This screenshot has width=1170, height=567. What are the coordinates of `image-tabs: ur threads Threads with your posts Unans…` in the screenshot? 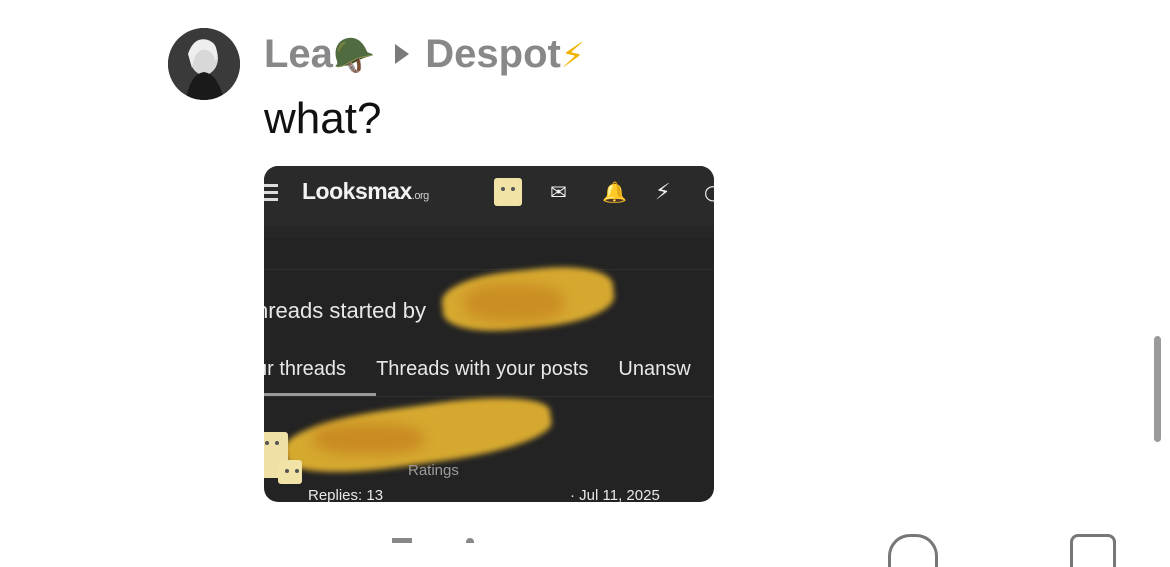 It's located at (477, 369).